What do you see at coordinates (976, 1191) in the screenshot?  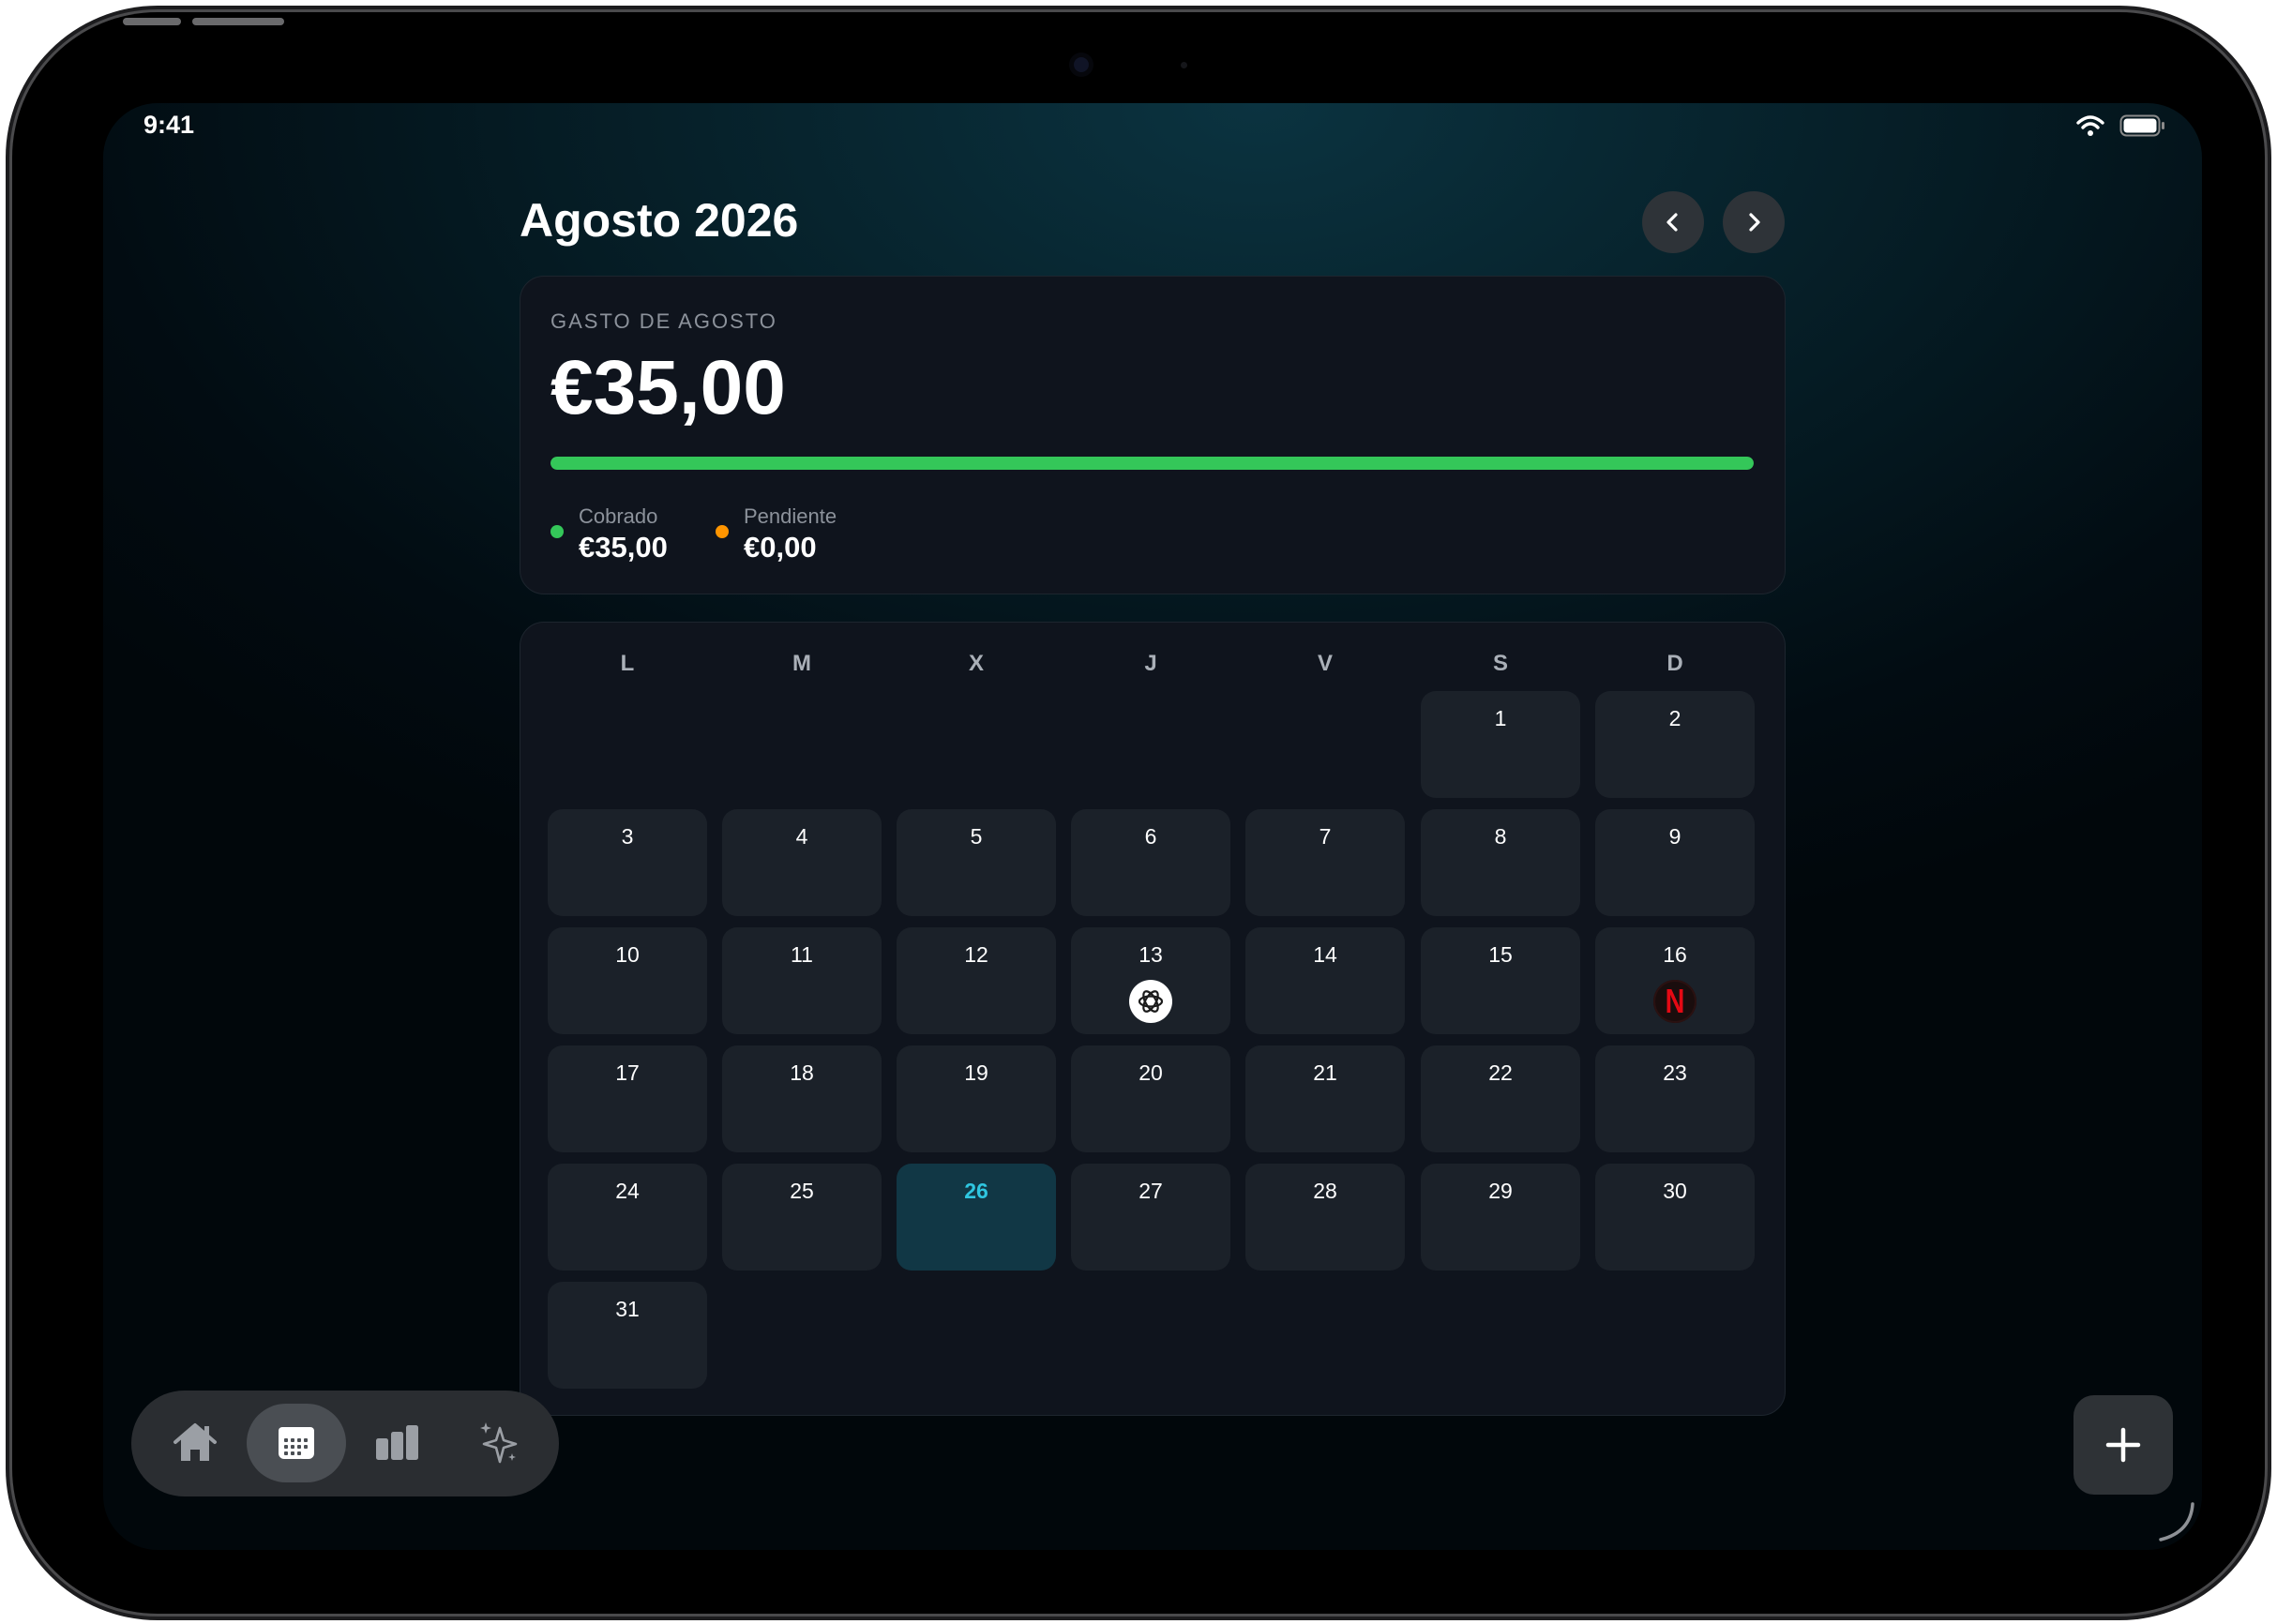 I see `day-number: 26` at bounding box center [976, 1191].